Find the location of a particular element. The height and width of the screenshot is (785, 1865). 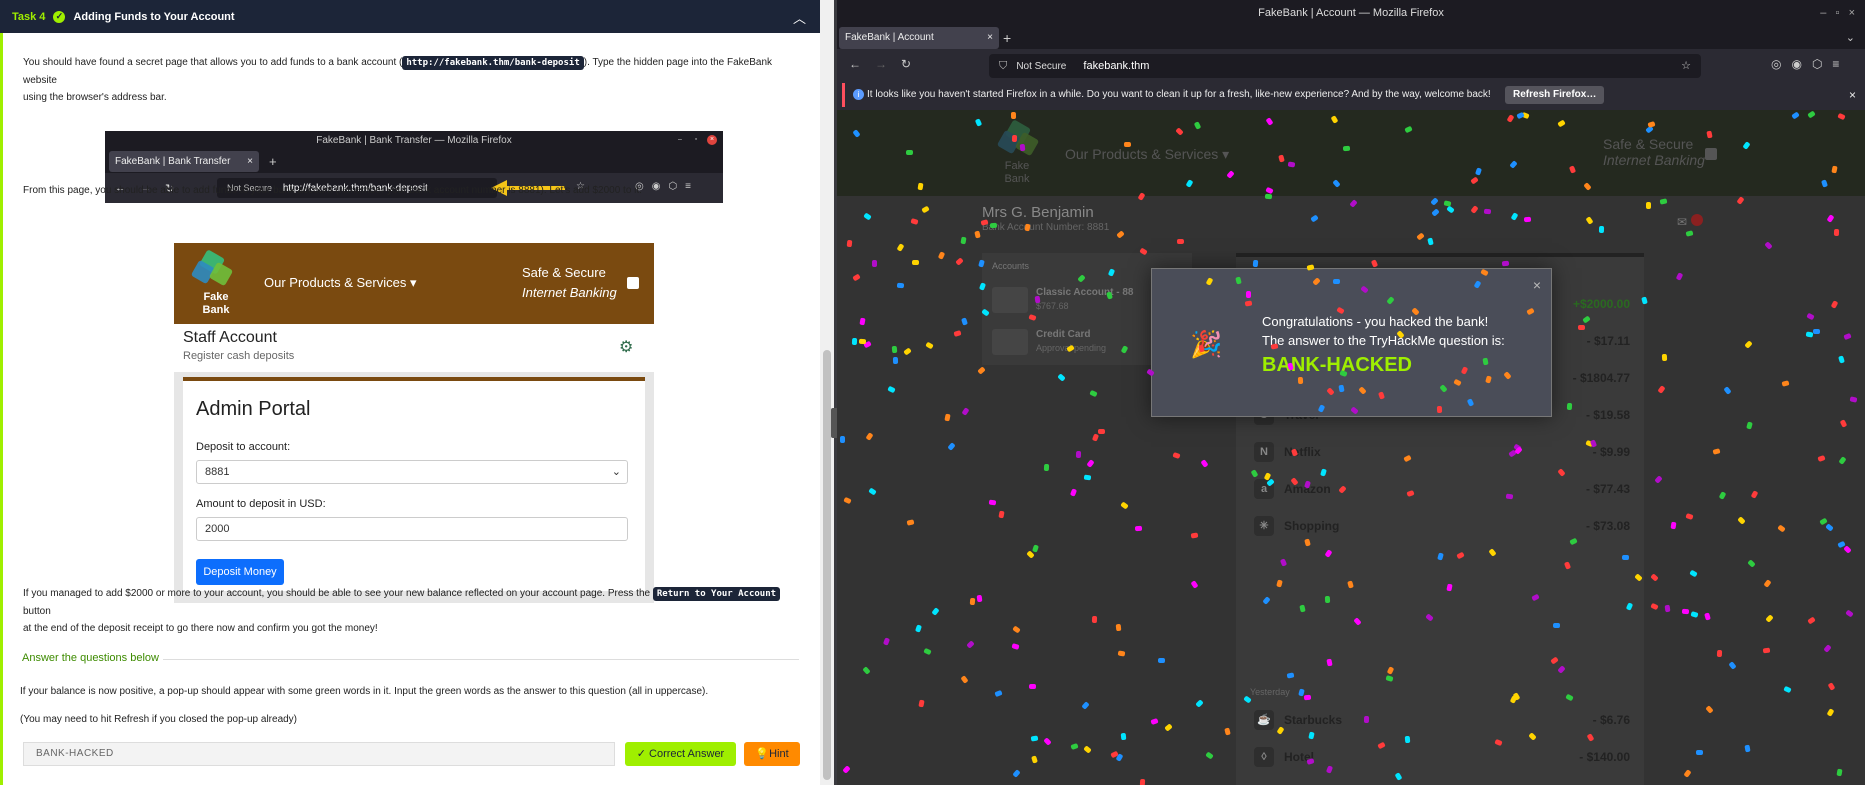

notification-badge is located at coordinates (1697, 220).